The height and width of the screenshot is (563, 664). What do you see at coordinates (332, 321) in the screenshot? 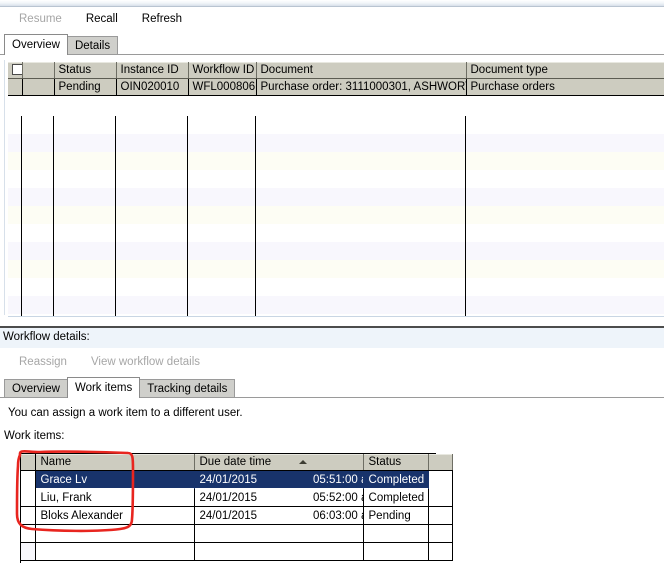
I see `grid-bottom-gutter` at bounding box center [332, 321].